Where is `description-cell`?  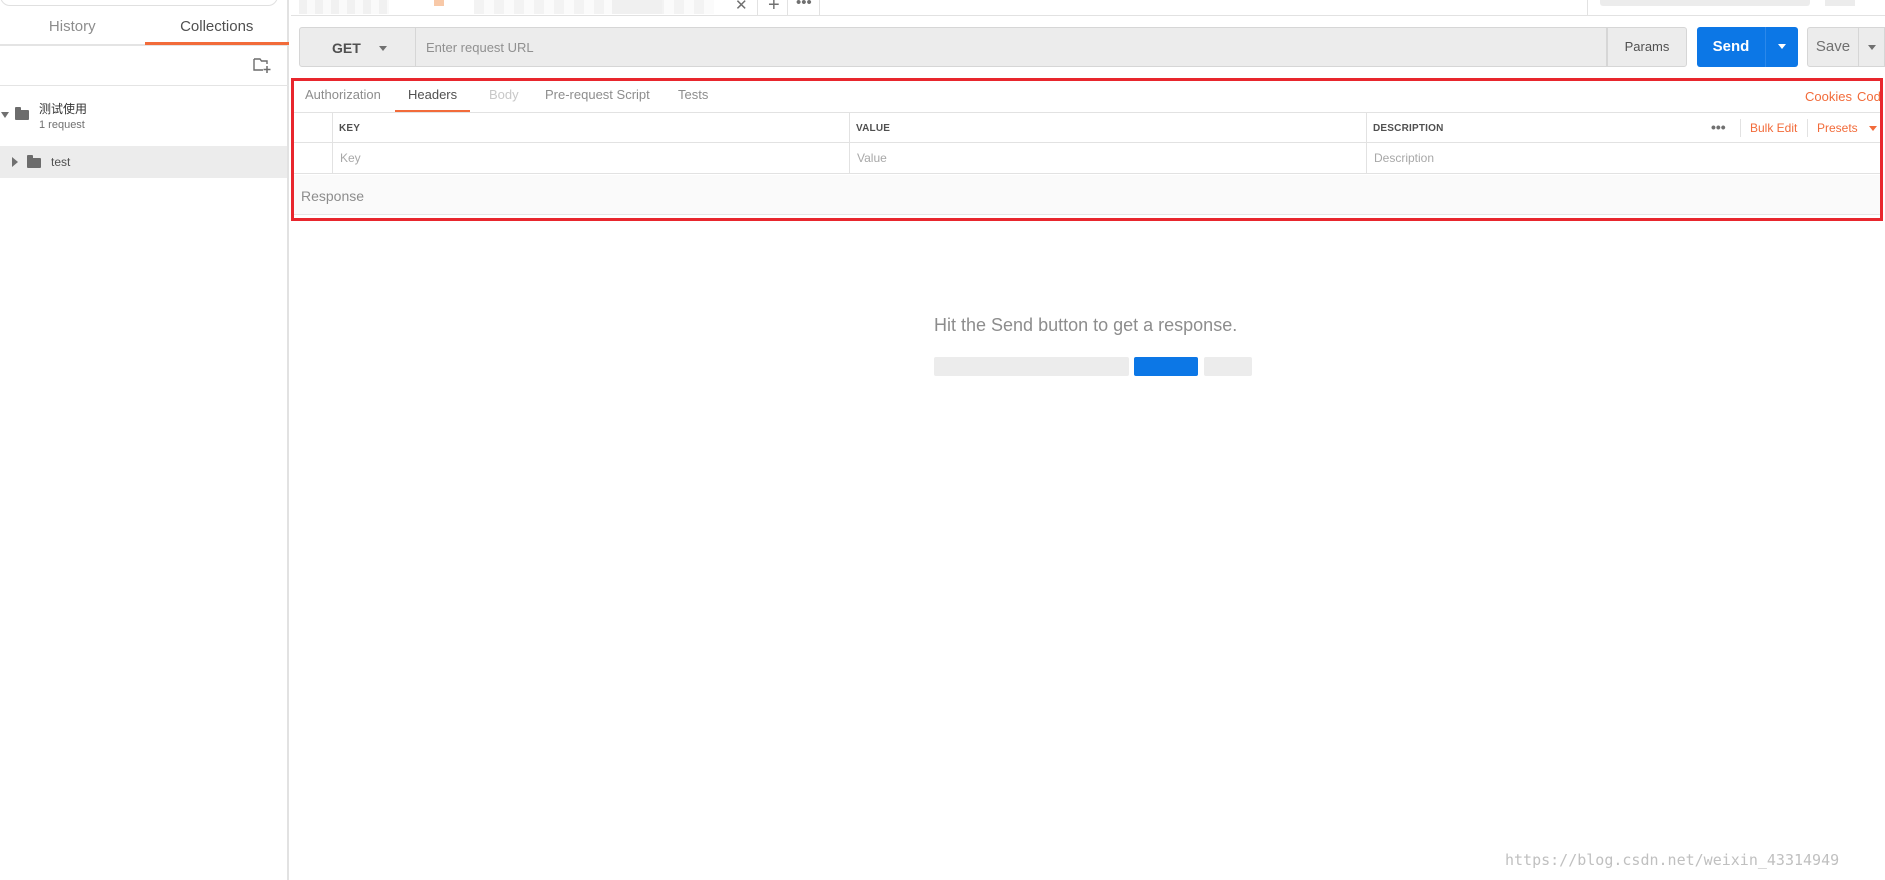
description-cell is located at coordinates (1623, 158).